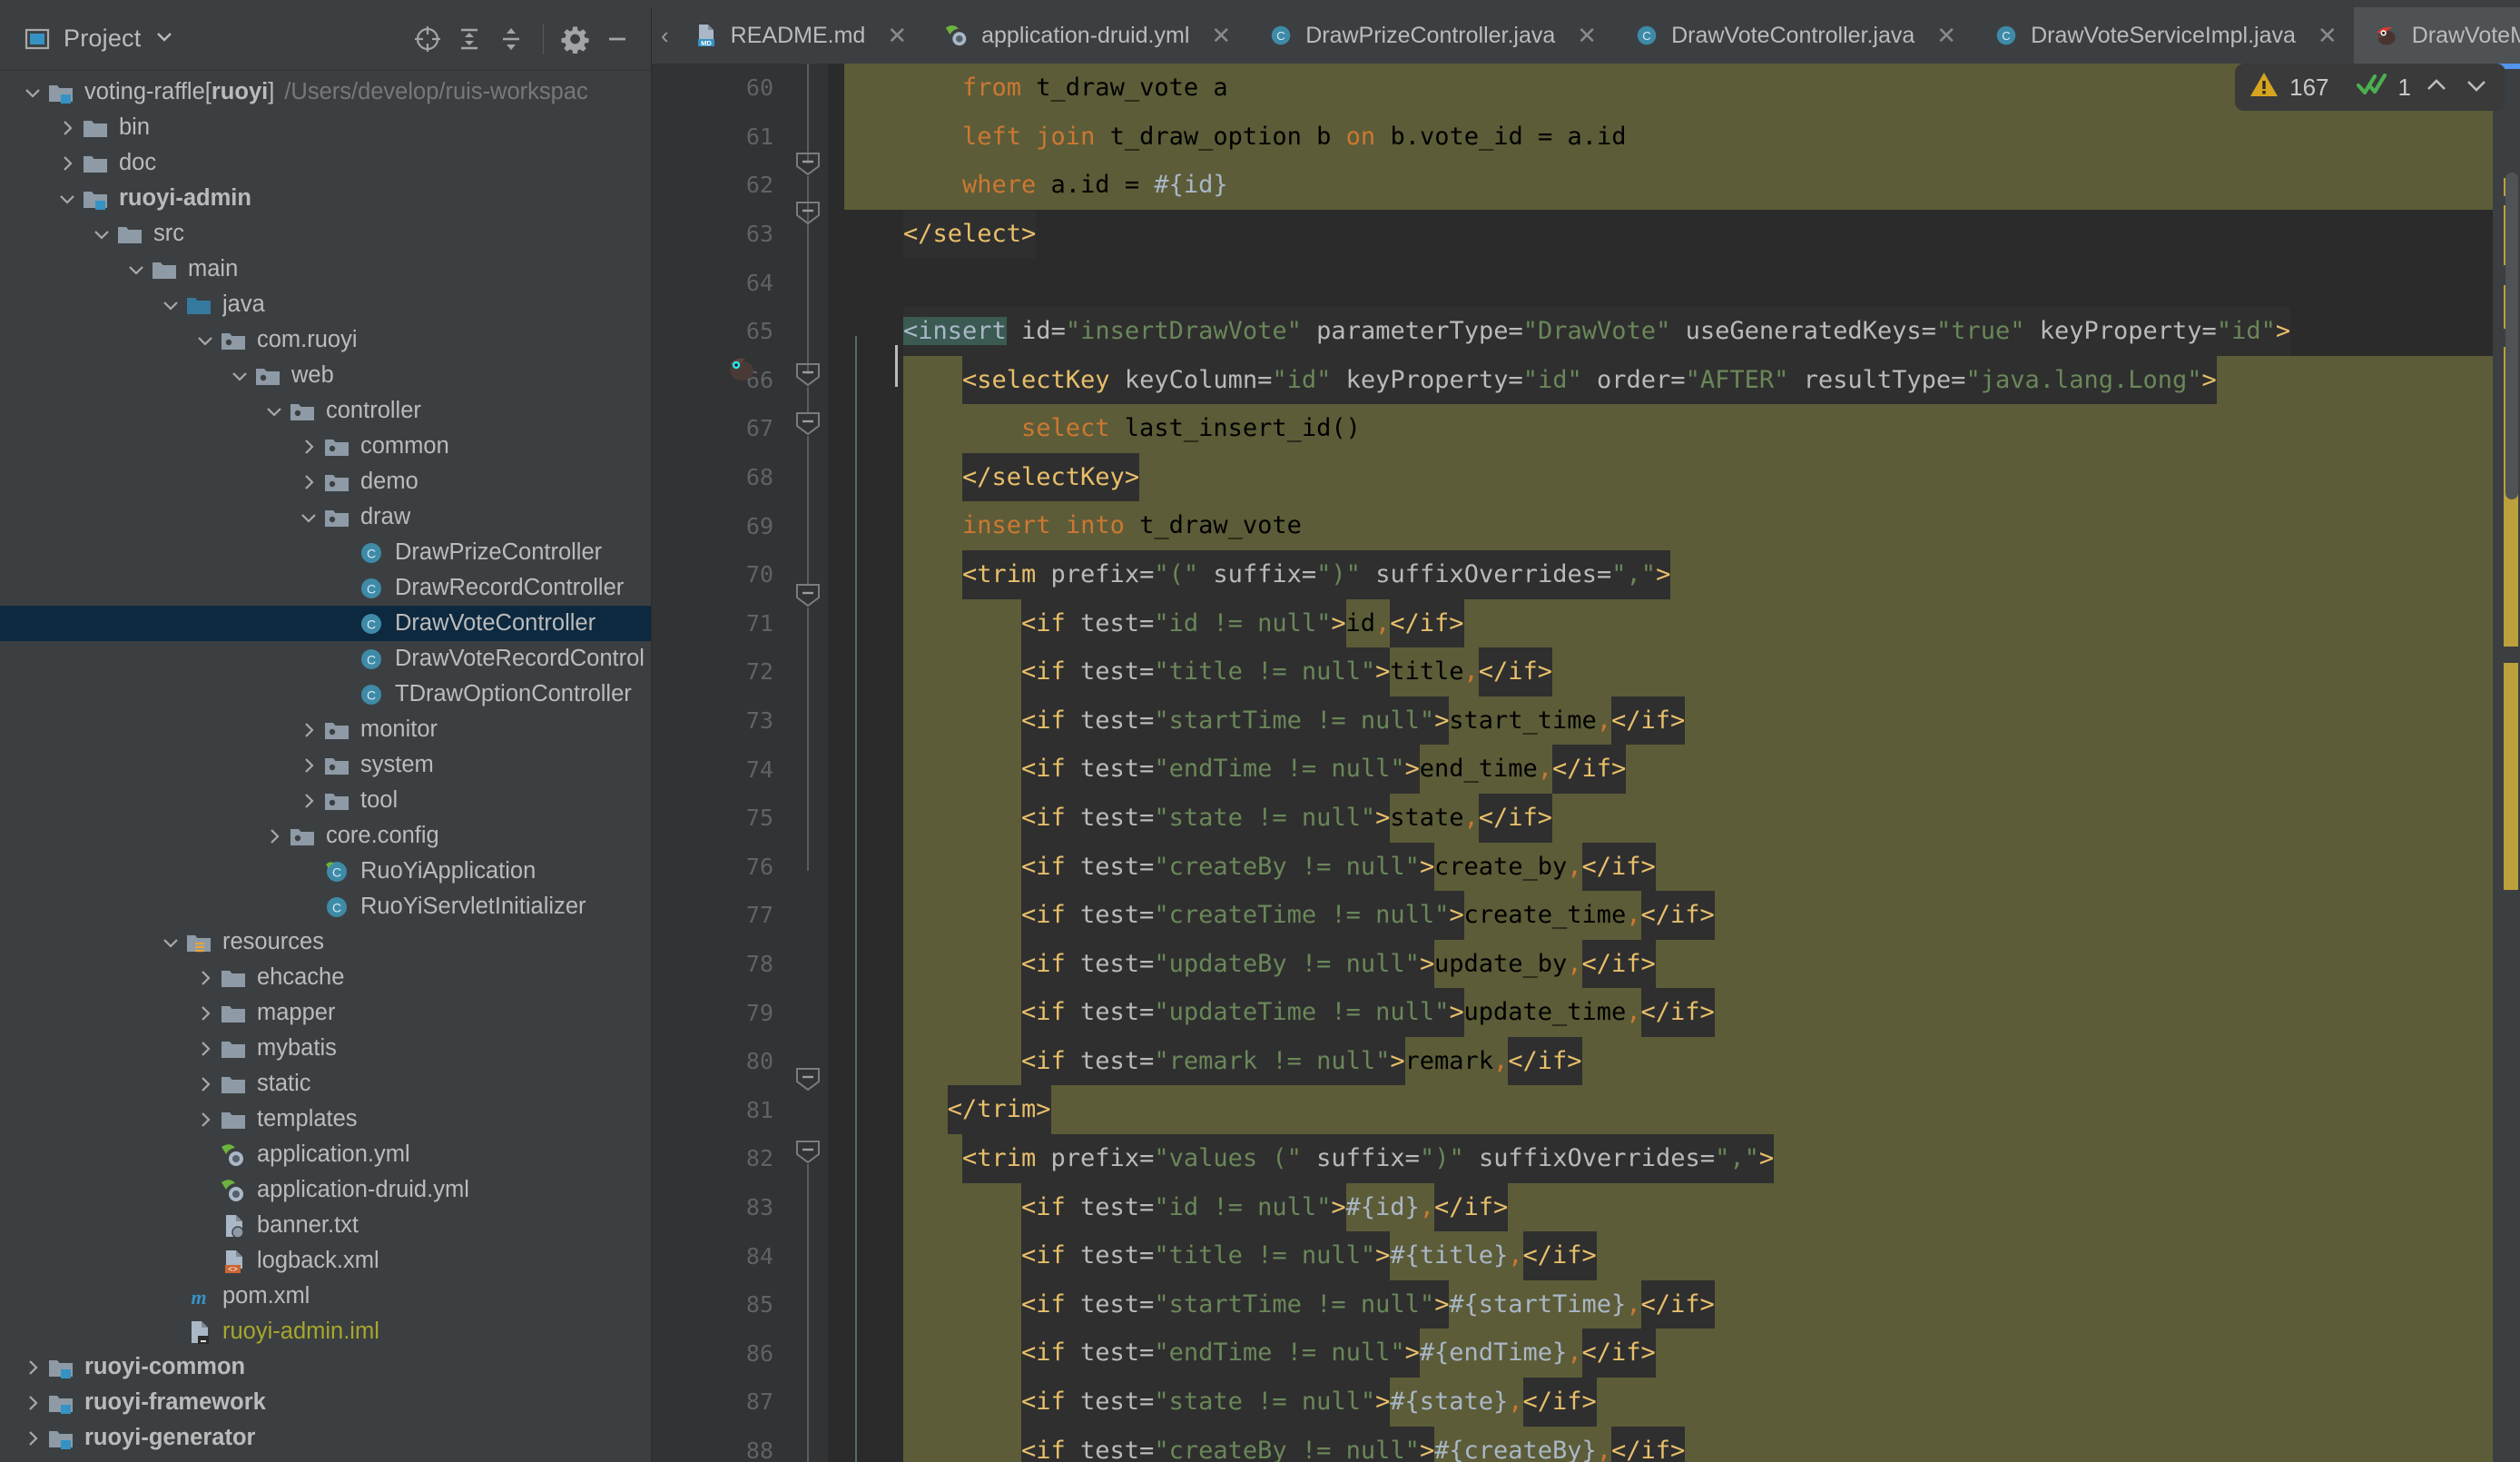 Image resolution: width=2520 pixels, height=1462 pixels. What do you see at coordinates (1660, 477) in the screenshot?
I see `code-line: </selectKey>` at bounding box center [1660, 477].